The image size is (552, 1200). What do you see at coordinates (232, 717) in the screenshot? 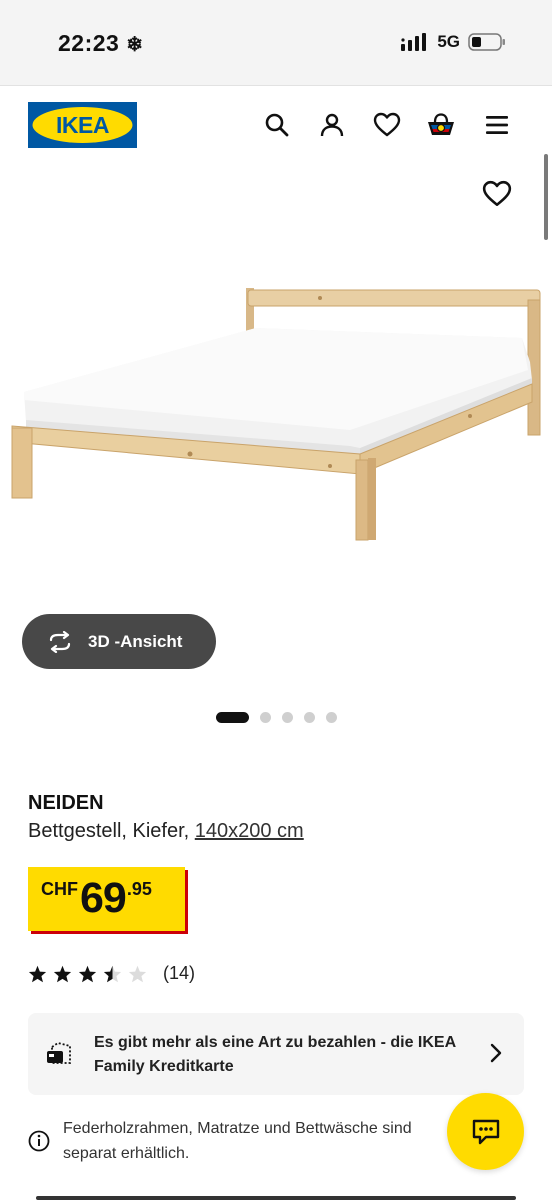
I see `pagination-dot-active` at bounding box center [232, 717].